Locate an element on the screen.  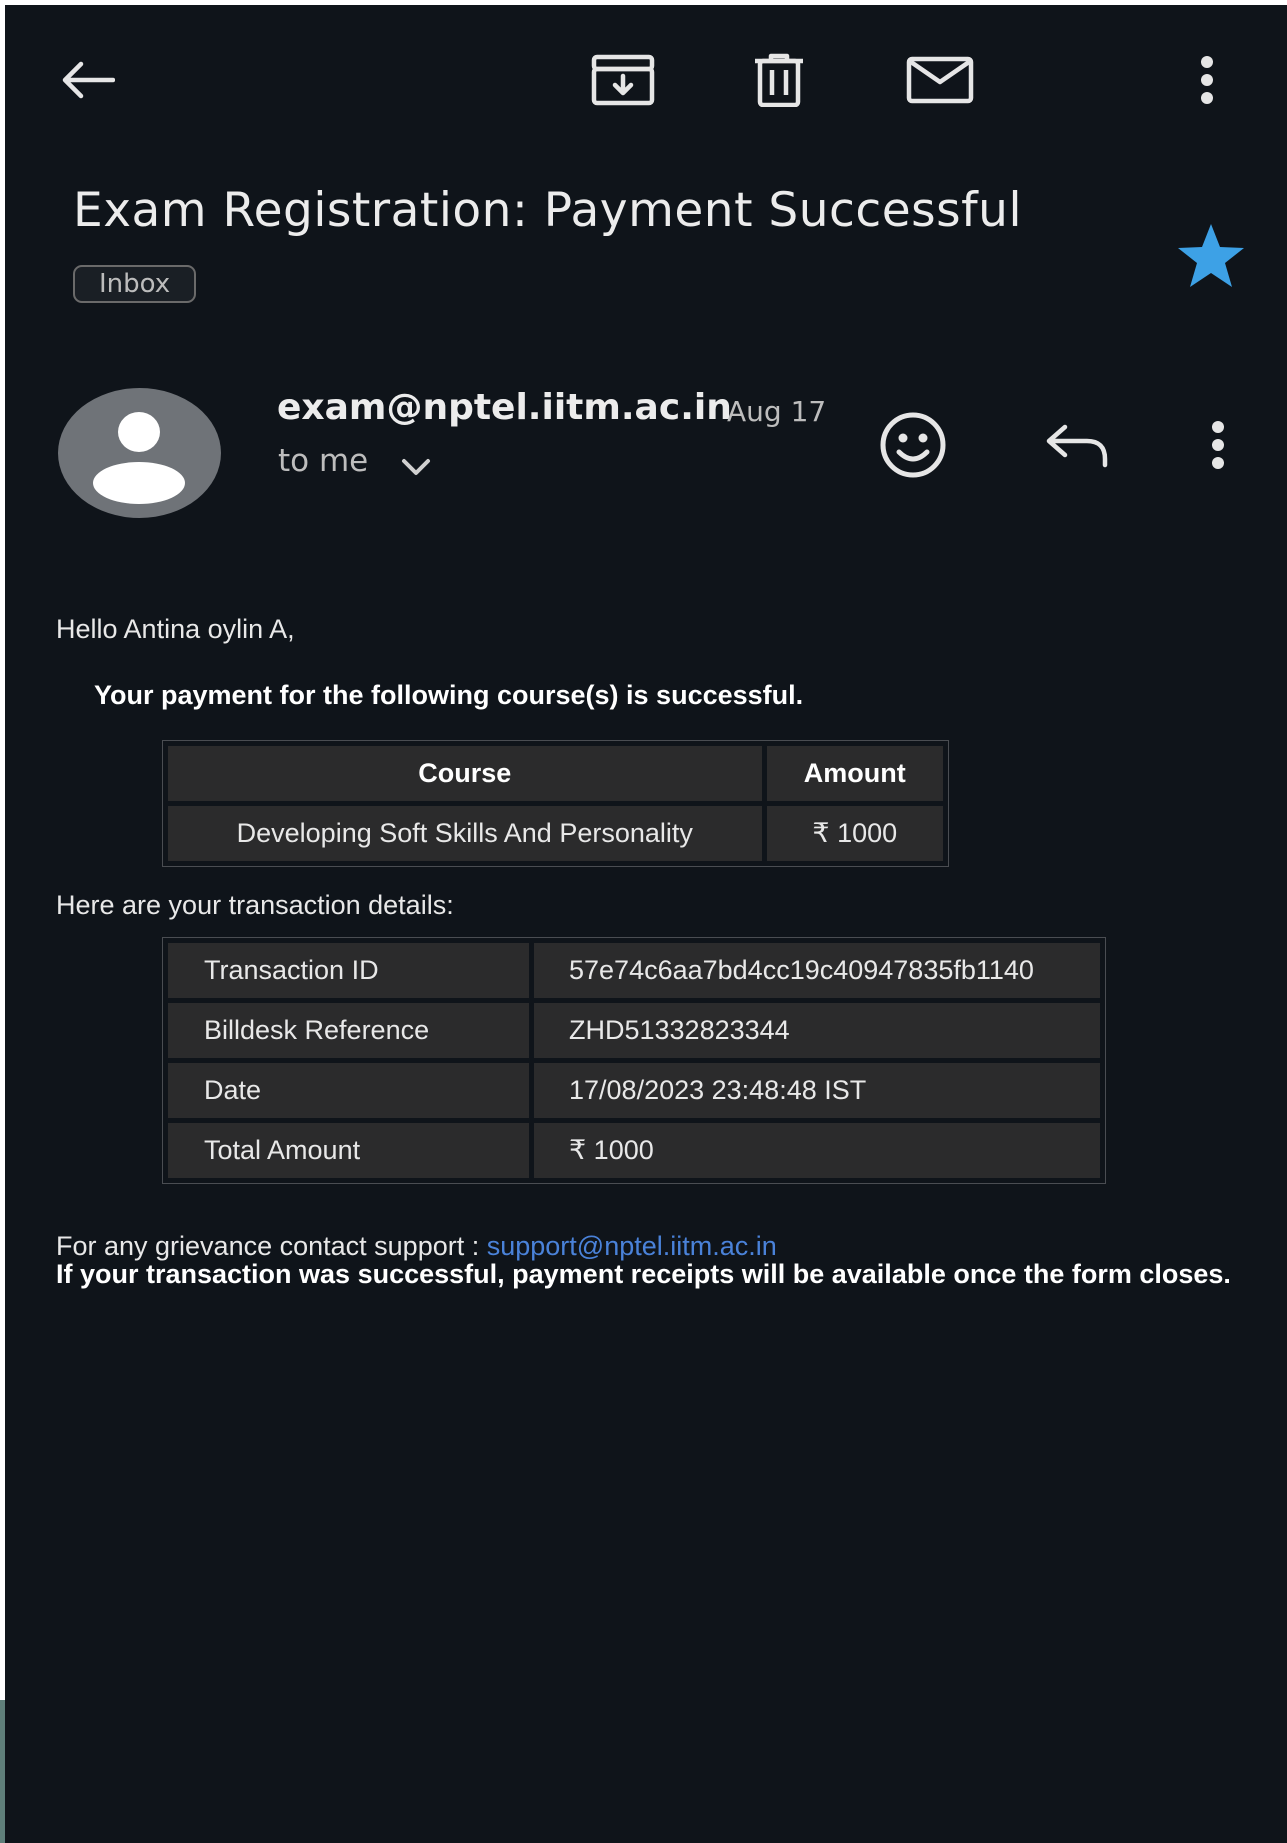
envelope-icon is located at coordinates (940, 80).